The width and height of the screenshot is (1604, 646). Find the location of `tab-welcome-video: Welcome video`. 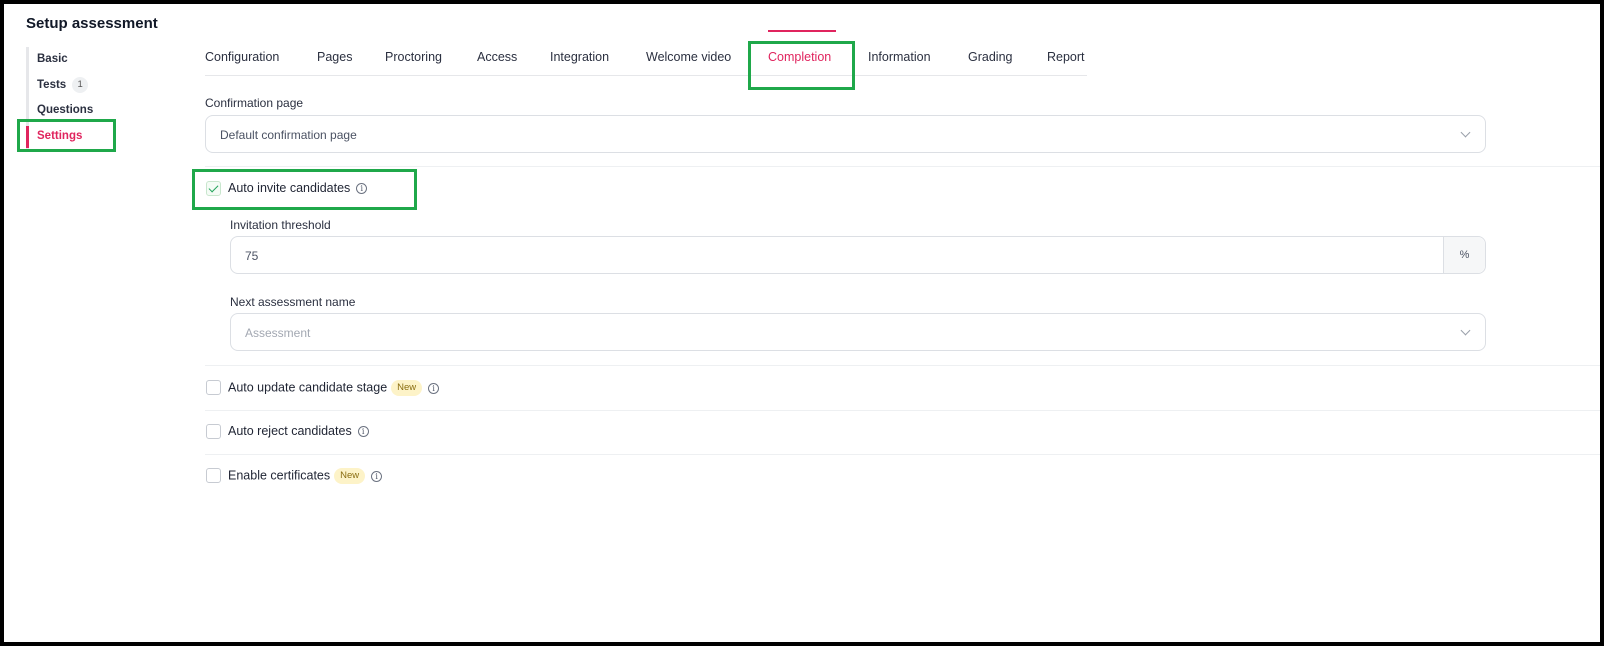

tab-welcome-video: Welcome video is located at coordinates (688, 63).